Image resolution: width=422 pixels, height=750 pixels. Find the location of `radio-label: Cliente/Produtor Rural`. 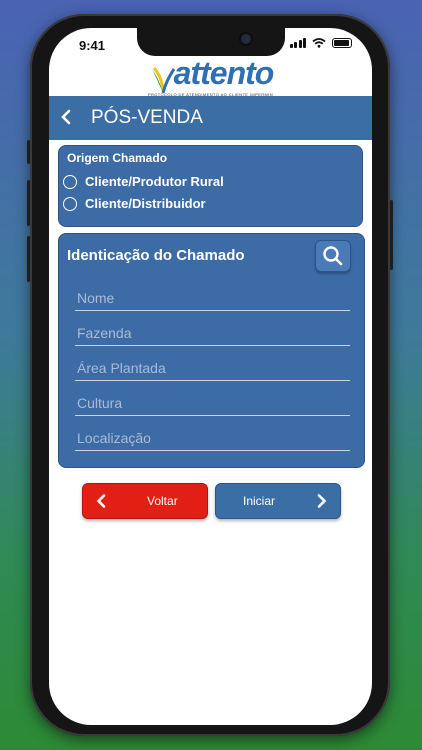

radio-label: Cliente/Produtor Rural is located at coordinates (154, 181).